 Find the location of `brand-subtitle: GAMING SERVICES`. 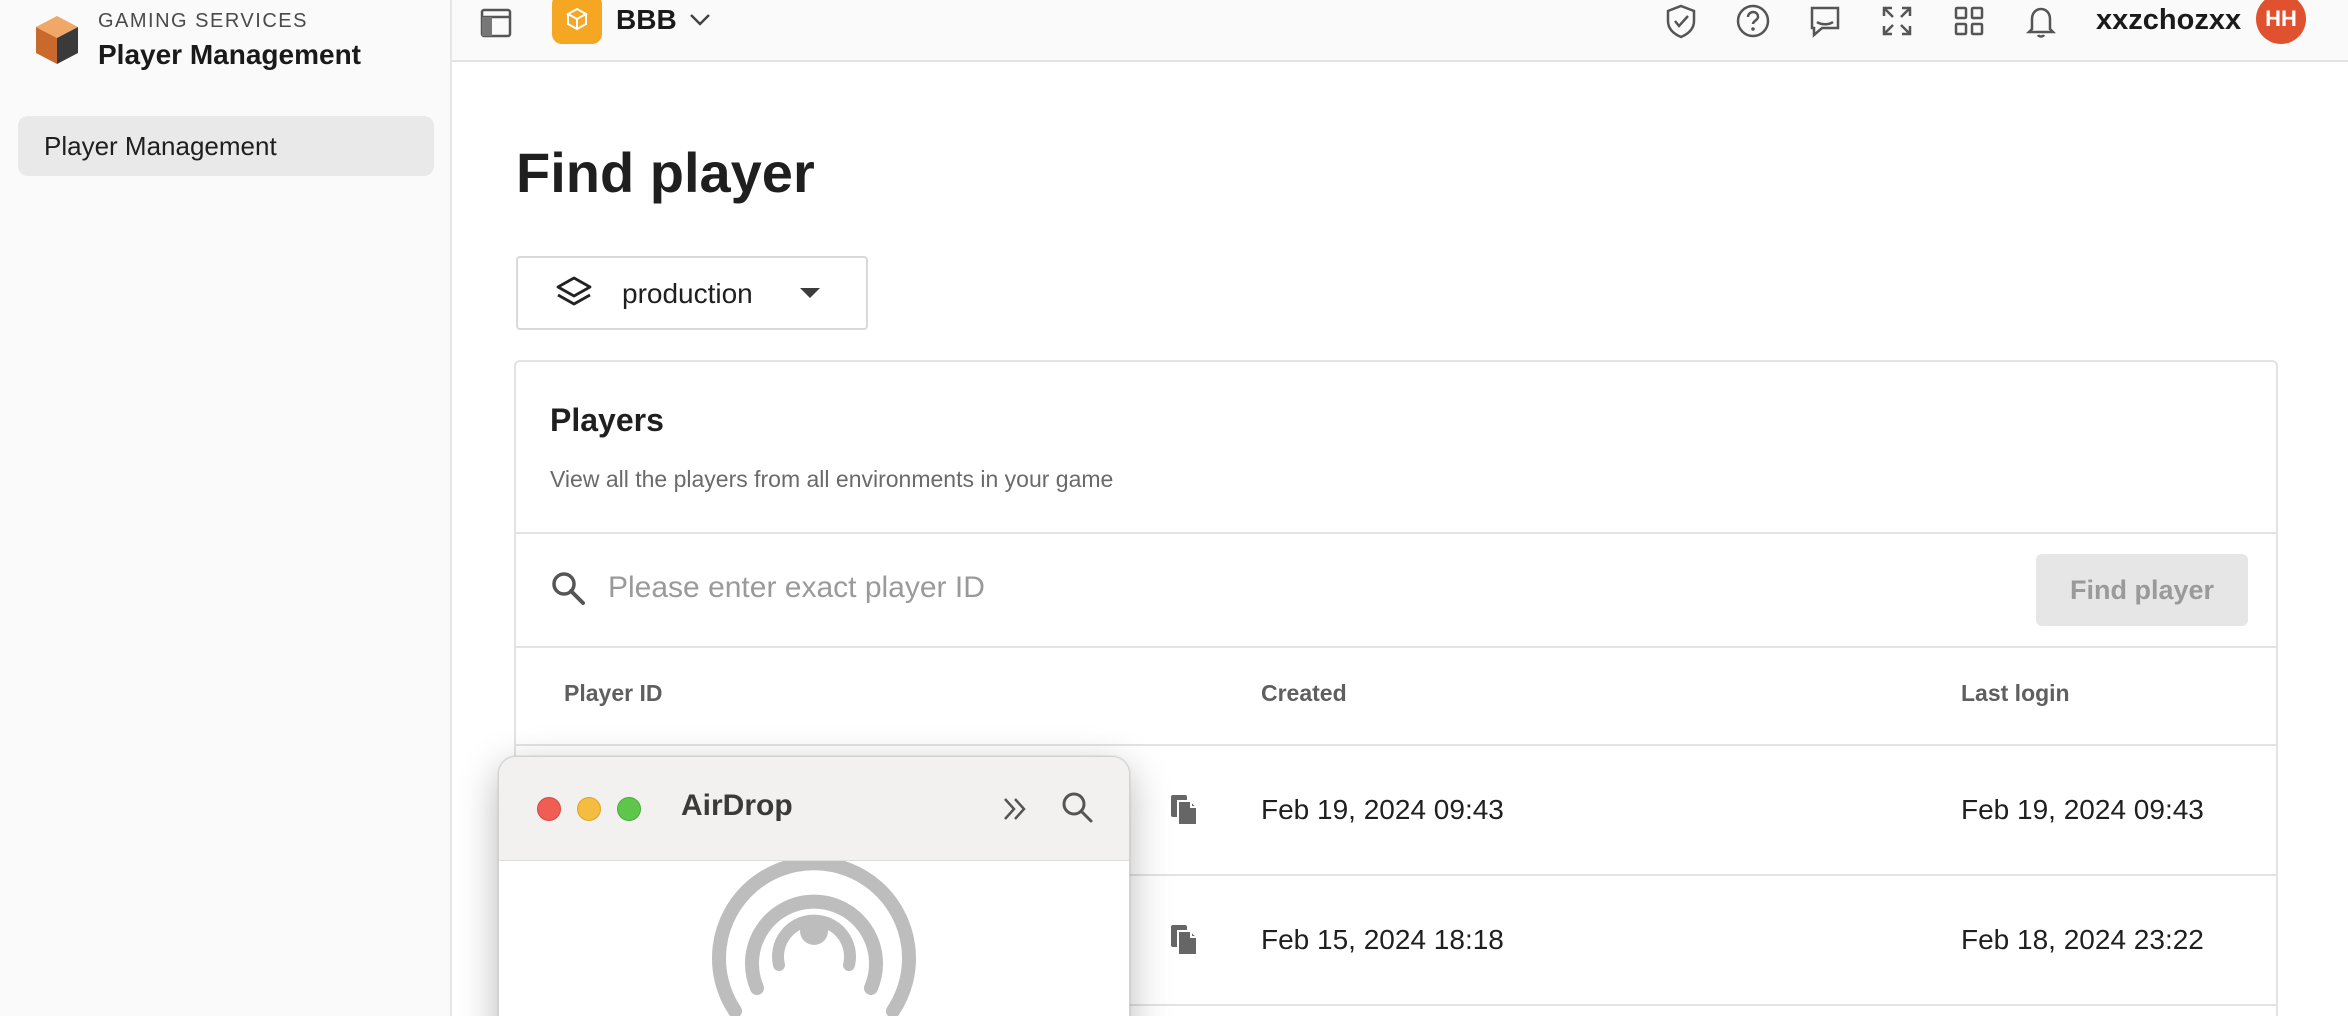

brand-subtitle: GAMING SERVICES is located at coordinates (203, 21).